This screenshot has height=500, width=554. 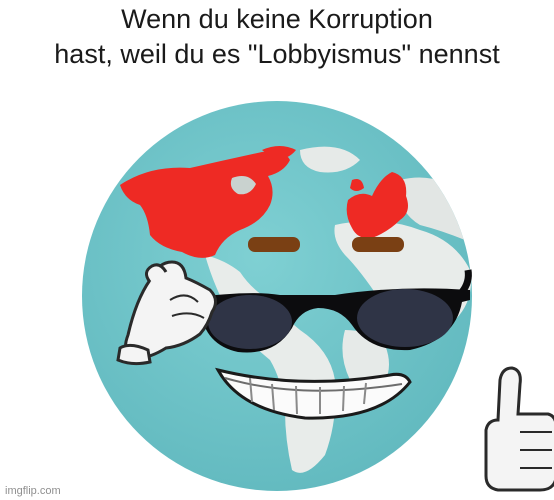 What do you see at coordinates (519, 429) in the screenshot?
I see `thumbs-up-icon` at bounding box center [519, 429].